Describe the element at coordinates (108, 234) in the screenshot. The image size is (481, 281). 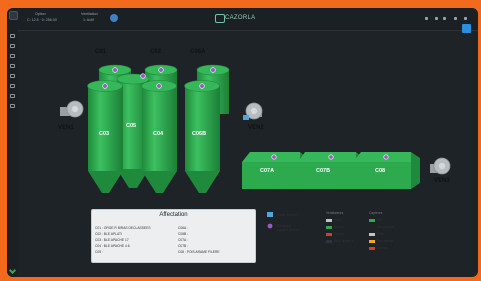
I see `affectation-row: C02 : BLE APLATI` at that location.